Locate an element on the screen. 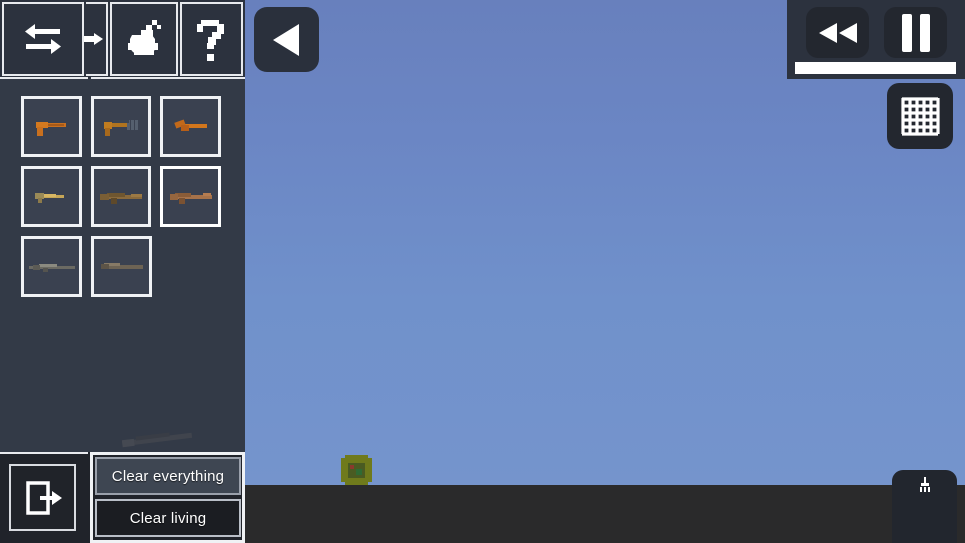  pause-icon is located at coordinates (906, 32).